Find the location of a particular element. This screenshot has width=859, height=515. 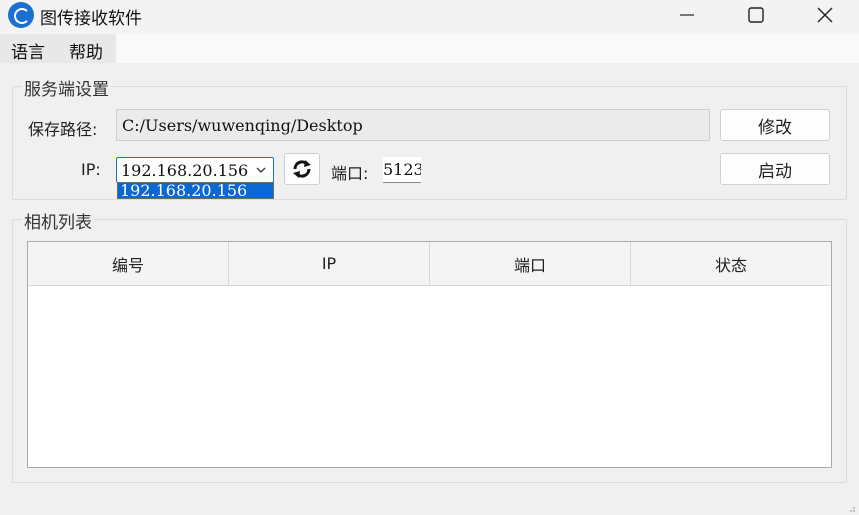

ip-option: 192.168.20.156 is located at coordinates (183, 190).